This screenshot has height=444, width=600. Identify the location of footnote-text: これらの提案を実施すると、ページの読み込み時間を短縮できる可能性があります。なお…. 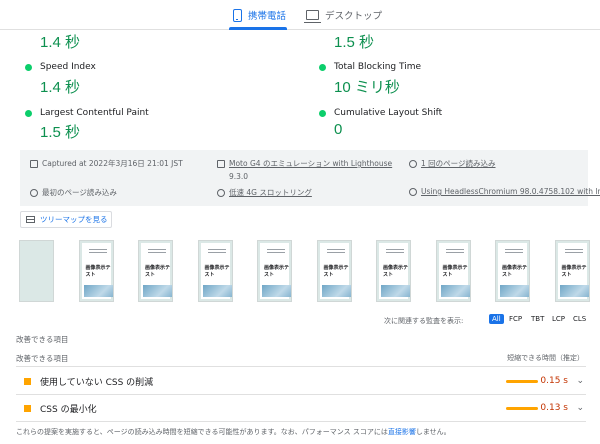
(202, 432).